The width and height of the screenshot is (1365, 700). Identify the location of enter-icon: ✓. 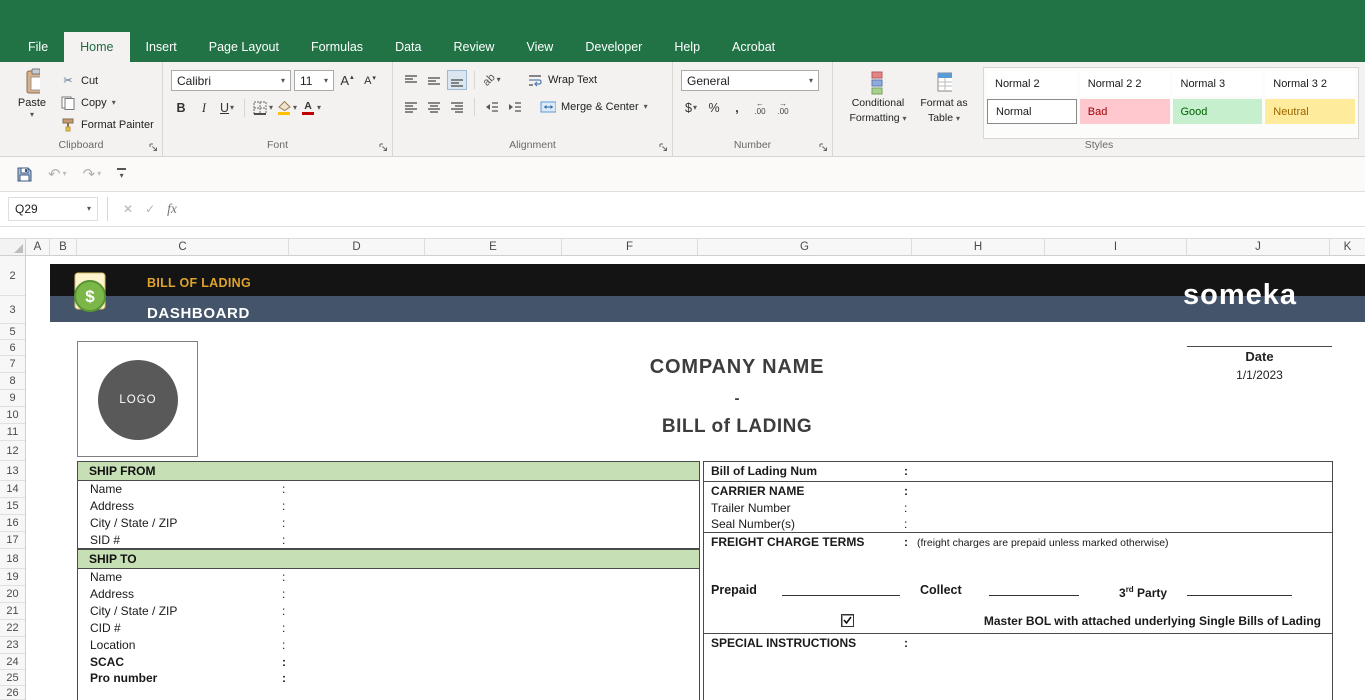
(150, 209).